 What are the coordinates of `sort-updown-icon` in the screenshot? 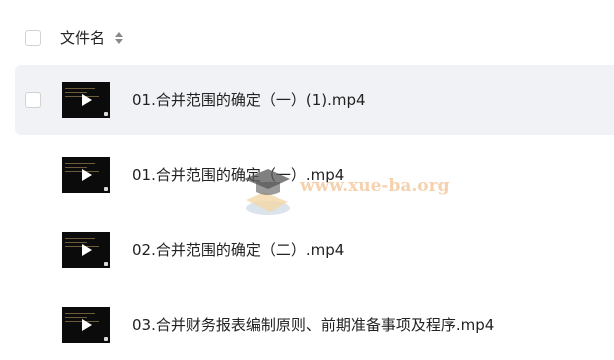 It's located at (119, 38).